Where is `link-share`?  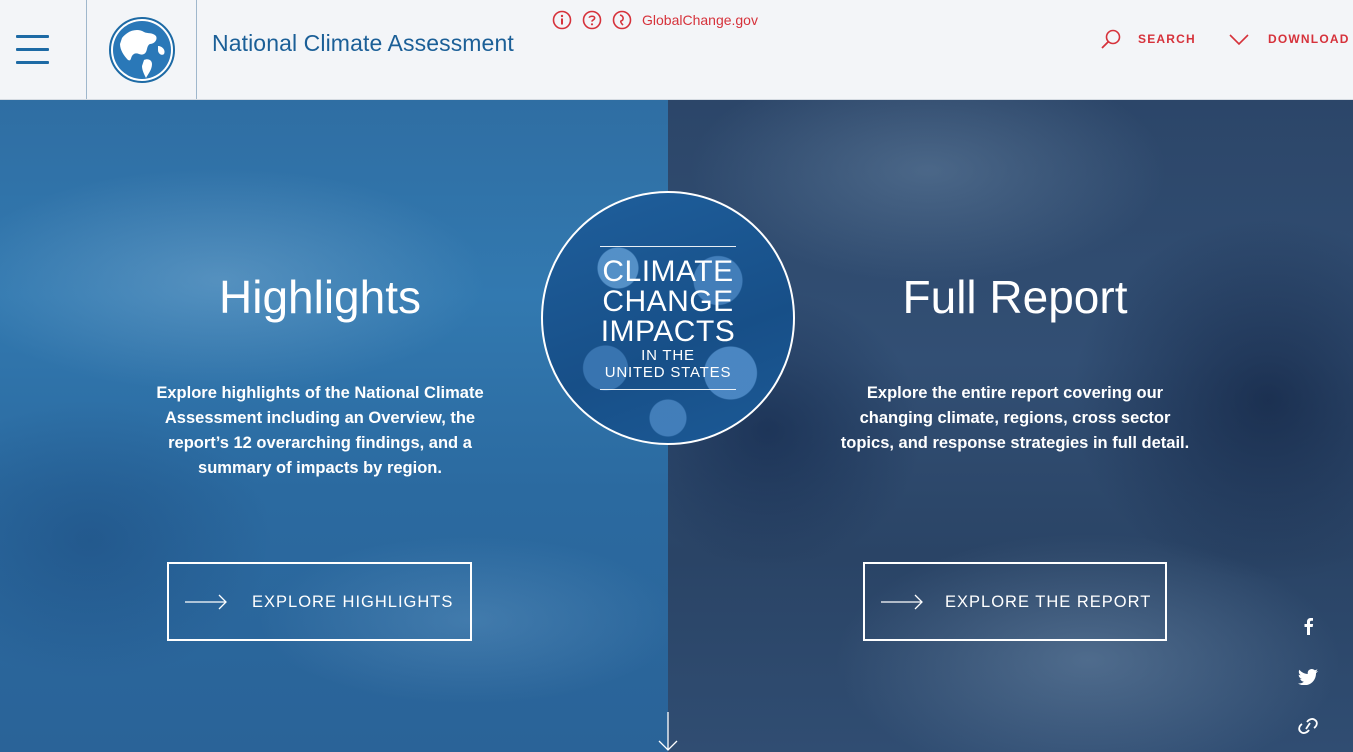
link-share is located at coordinates (1308, 726).